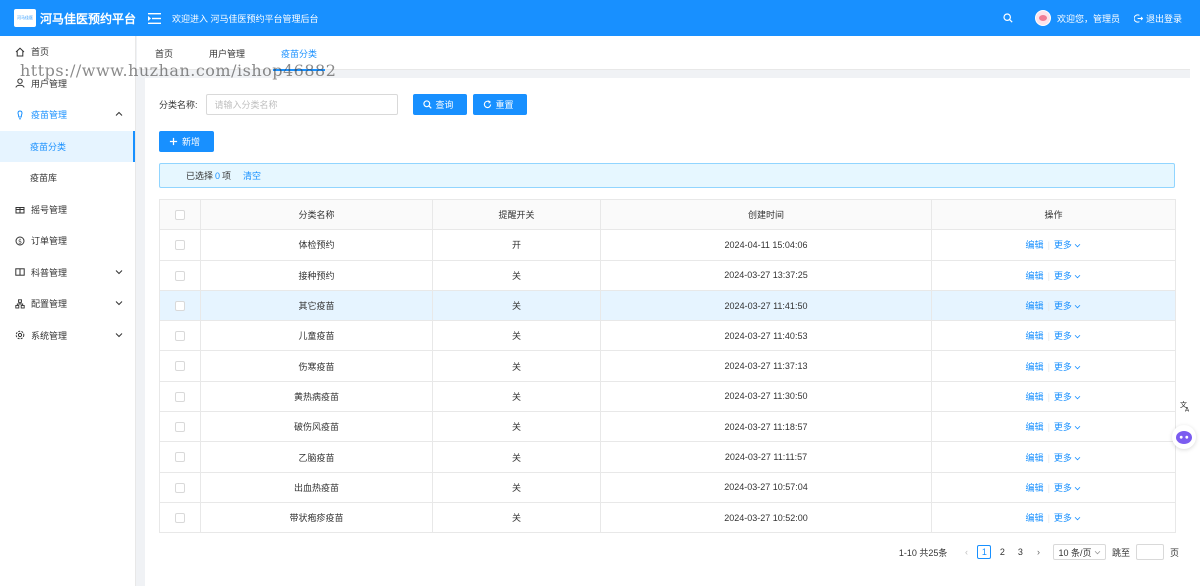 The image size is (1200, 586). I want to click on reset-button: 重置, so click(499, 104).